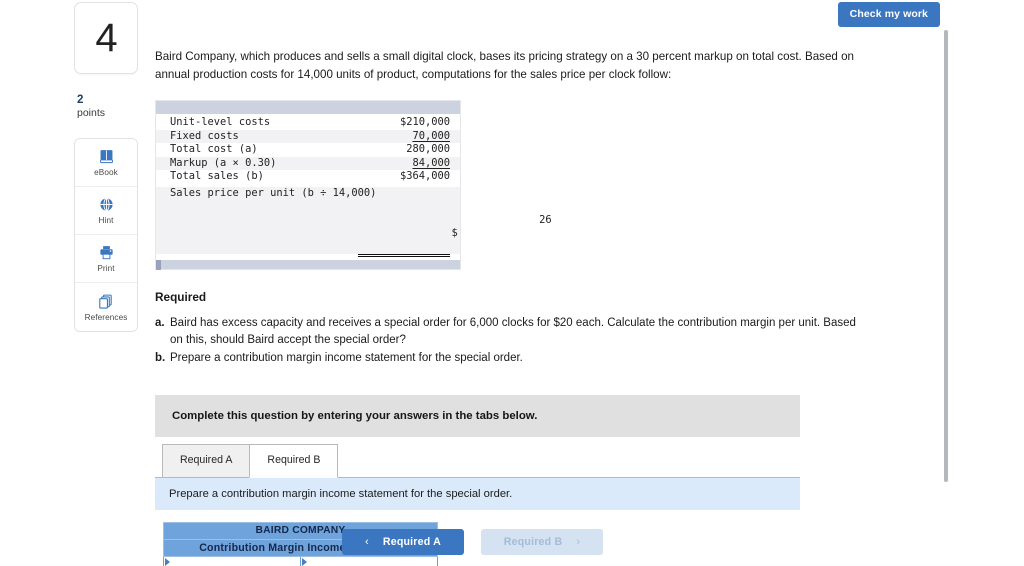 The height and width of the screenshot is (566, 1024). I want to click on tab-required-a: Required A, so click(206, 460).